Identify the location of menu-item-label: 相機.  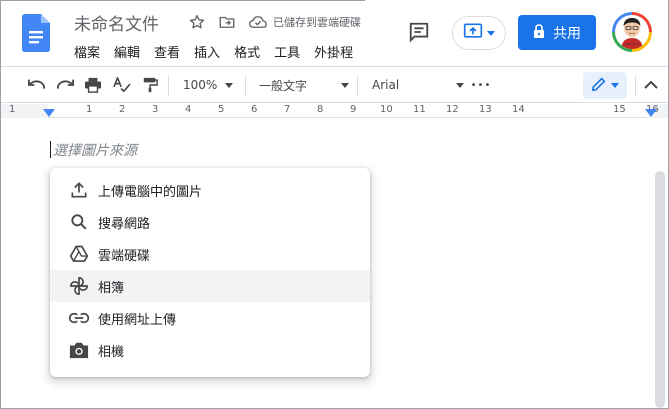
(111, 352).